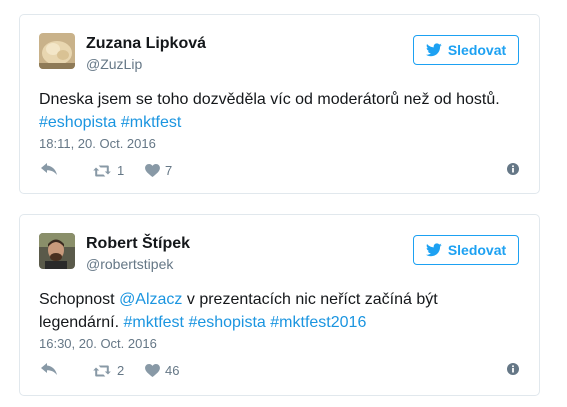  Describe the element at coordinates (129, 264) in the screenshot. I see `author-handle: @robertstipek` at that location.